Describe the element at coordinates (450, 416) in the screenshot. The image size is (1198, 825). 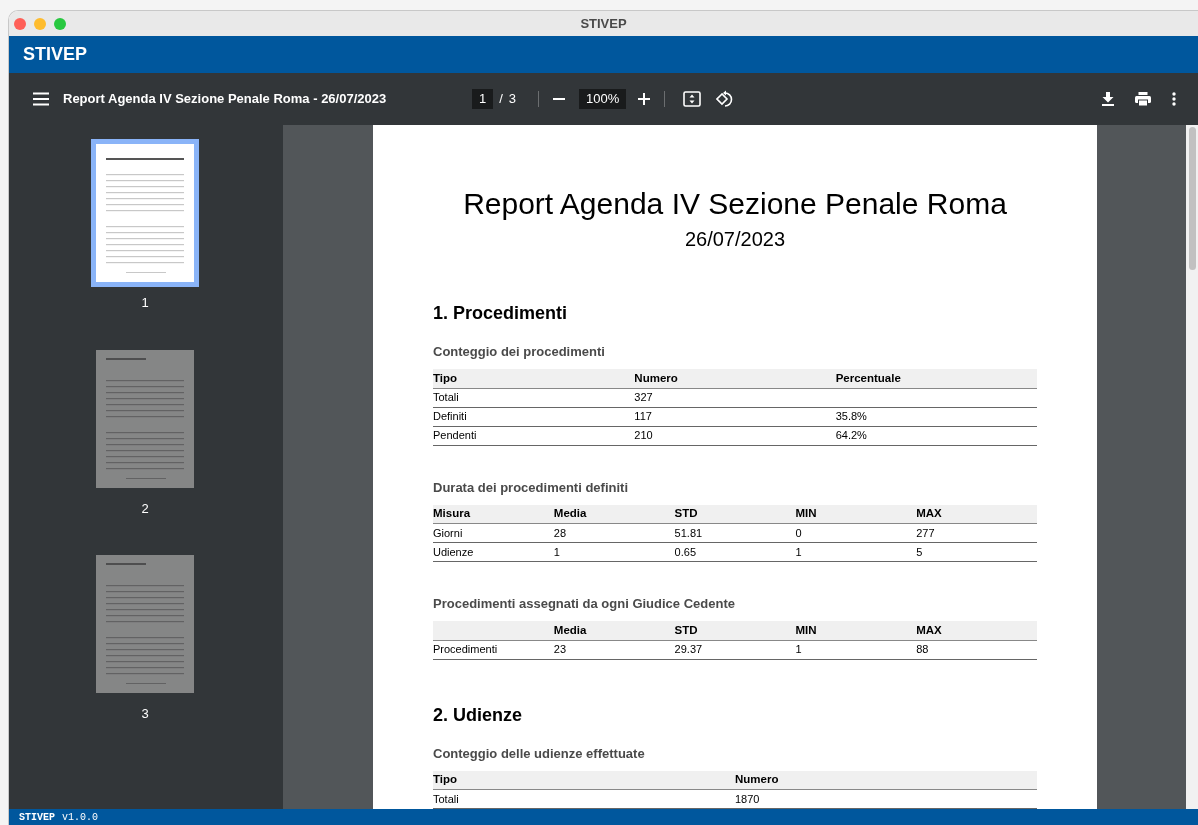
I see `table-cell: Definiti` at that location.